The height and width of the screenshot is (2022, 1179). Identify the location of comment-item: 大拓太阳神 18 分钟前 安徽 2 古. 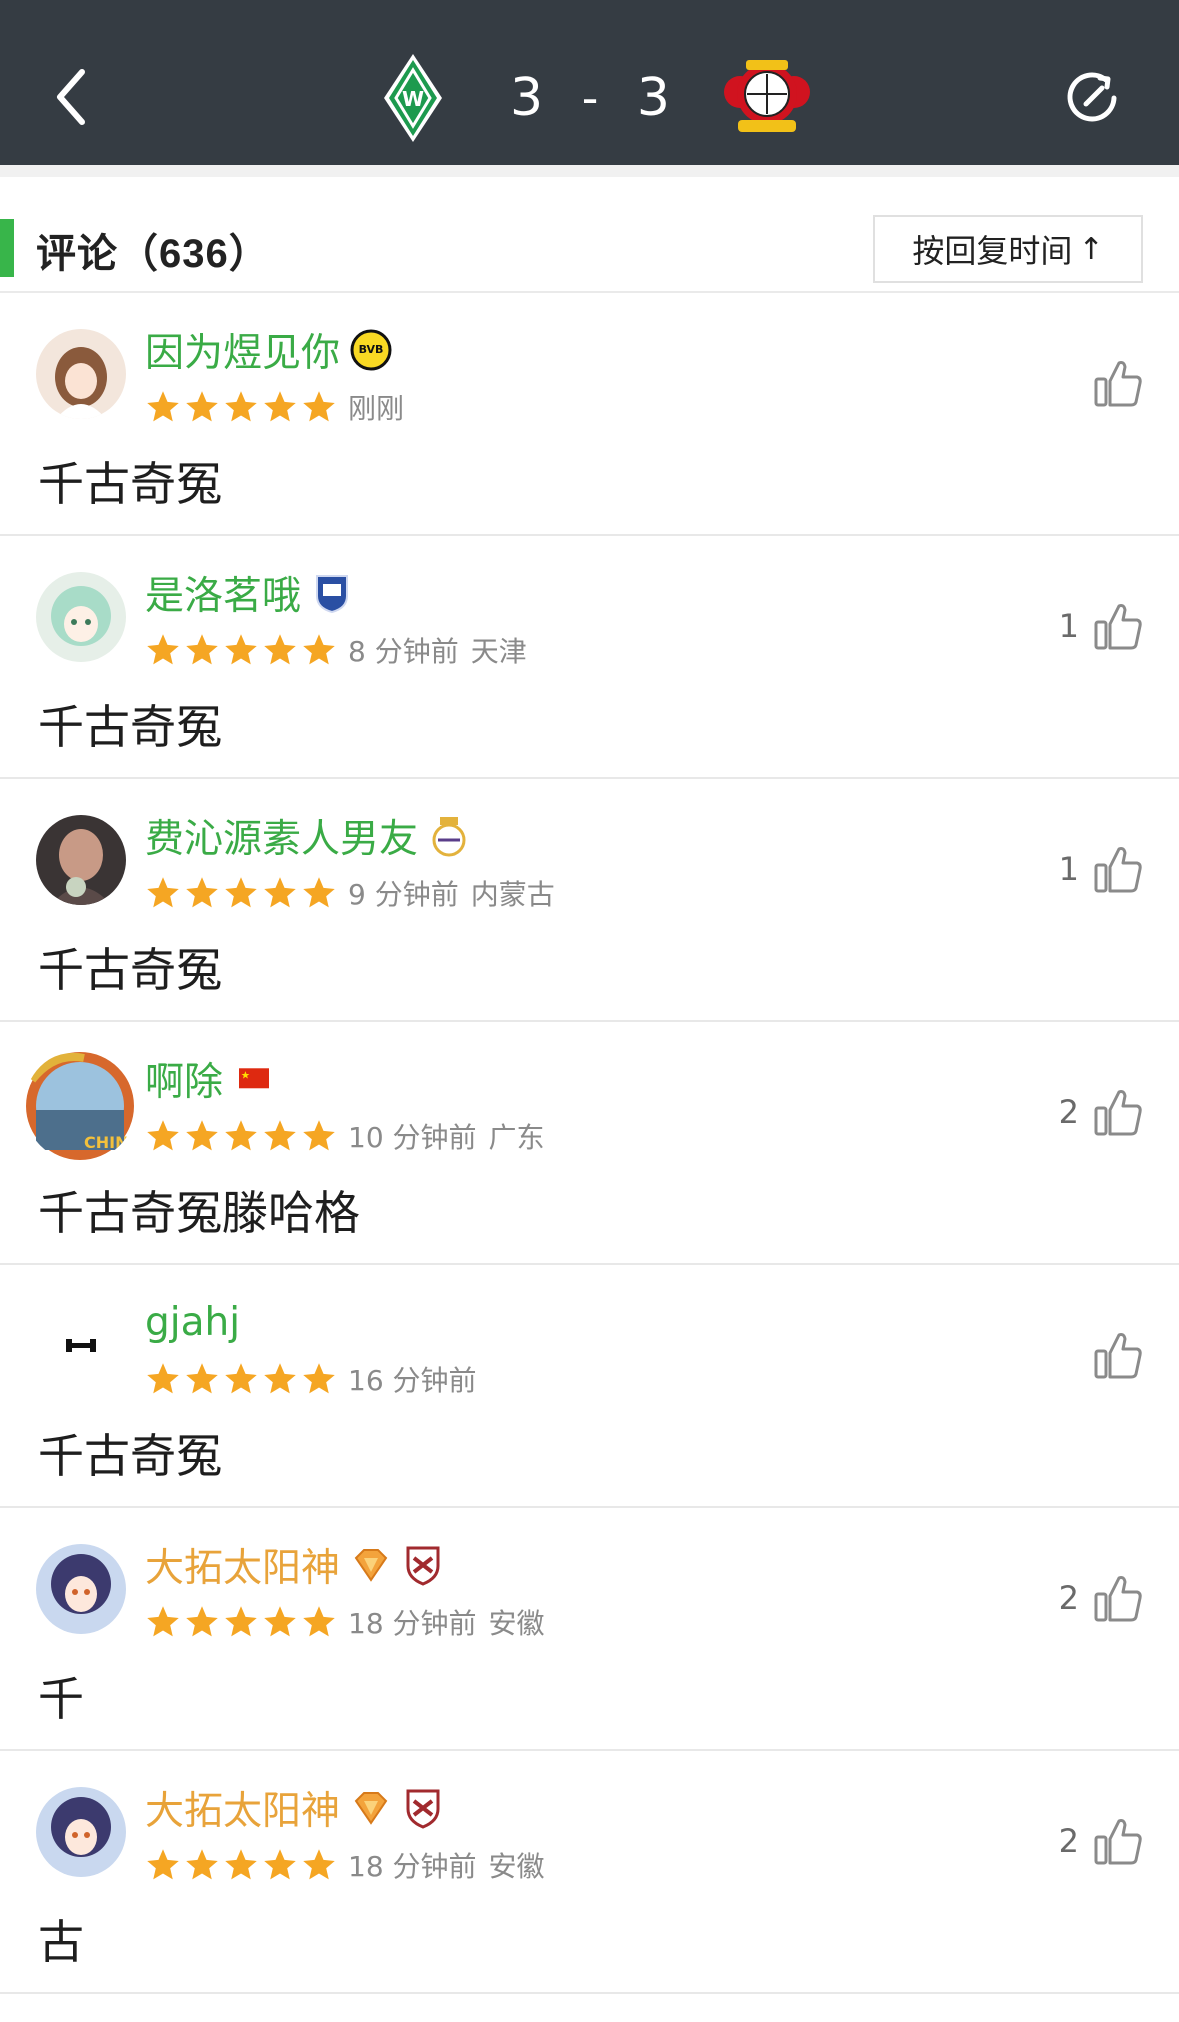
(589, 1872).